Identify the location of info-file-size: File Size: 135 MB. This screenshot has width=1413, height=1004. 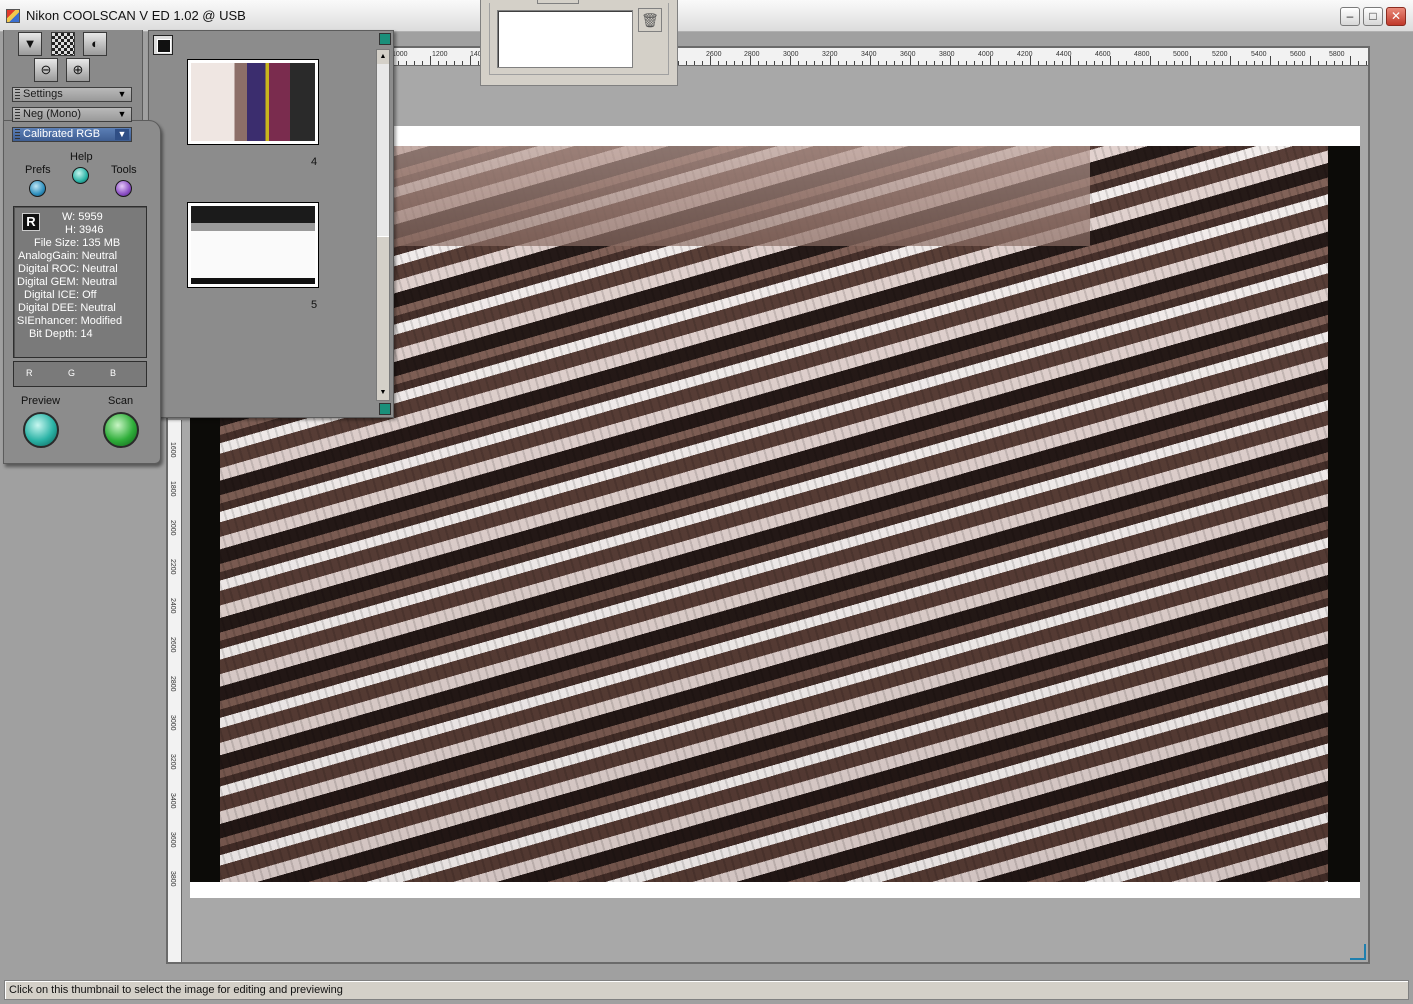
(77, 243).